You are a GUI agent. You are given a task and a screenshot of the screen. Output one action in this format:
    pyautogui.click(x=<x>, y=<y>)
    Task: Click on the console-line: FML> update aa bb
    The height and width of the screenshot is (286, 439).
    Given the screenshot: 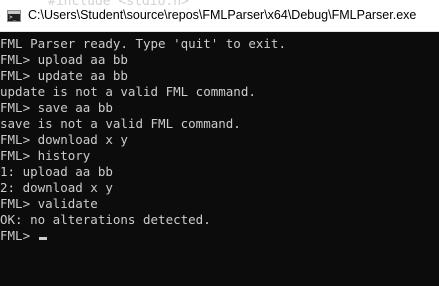 What is the action you would take?
    pyautogui.click(x=64, y=75)
    